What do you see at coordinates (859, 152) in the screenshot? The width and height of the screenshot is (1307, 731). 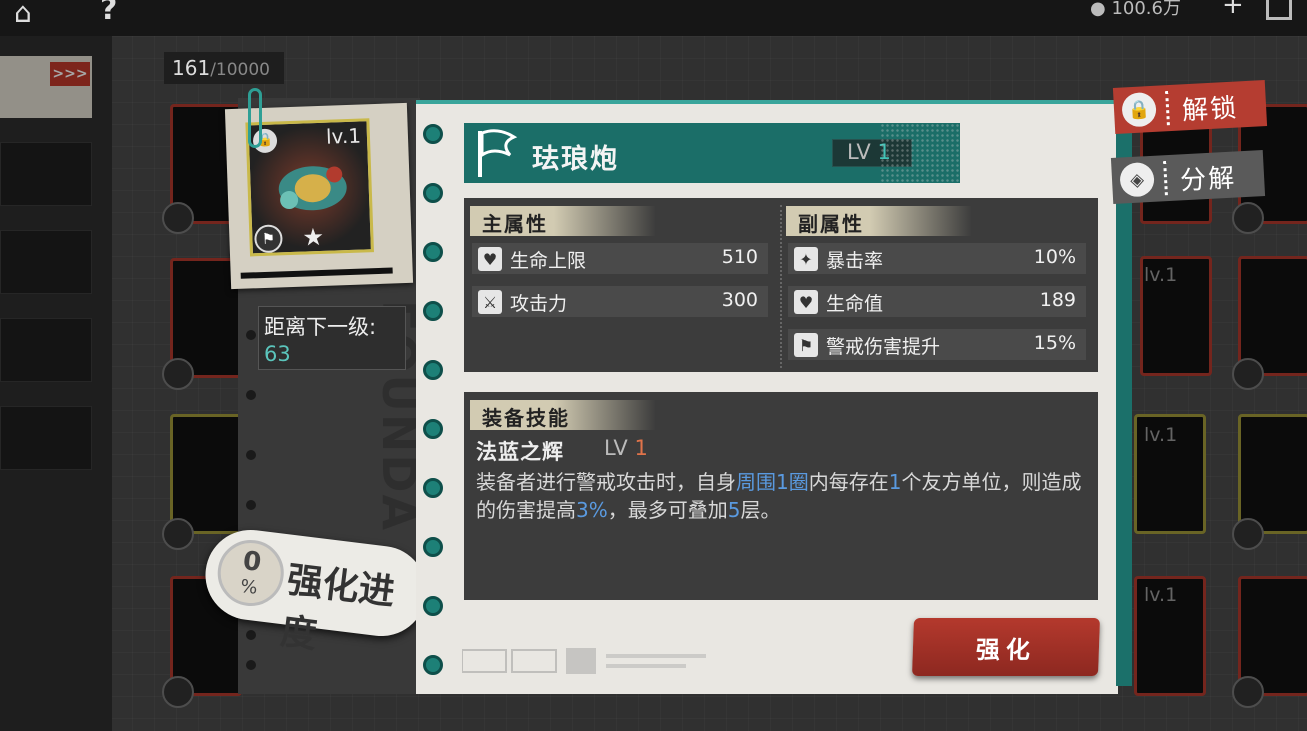 I see `level-label: LV` at bounding box center [859, 152].